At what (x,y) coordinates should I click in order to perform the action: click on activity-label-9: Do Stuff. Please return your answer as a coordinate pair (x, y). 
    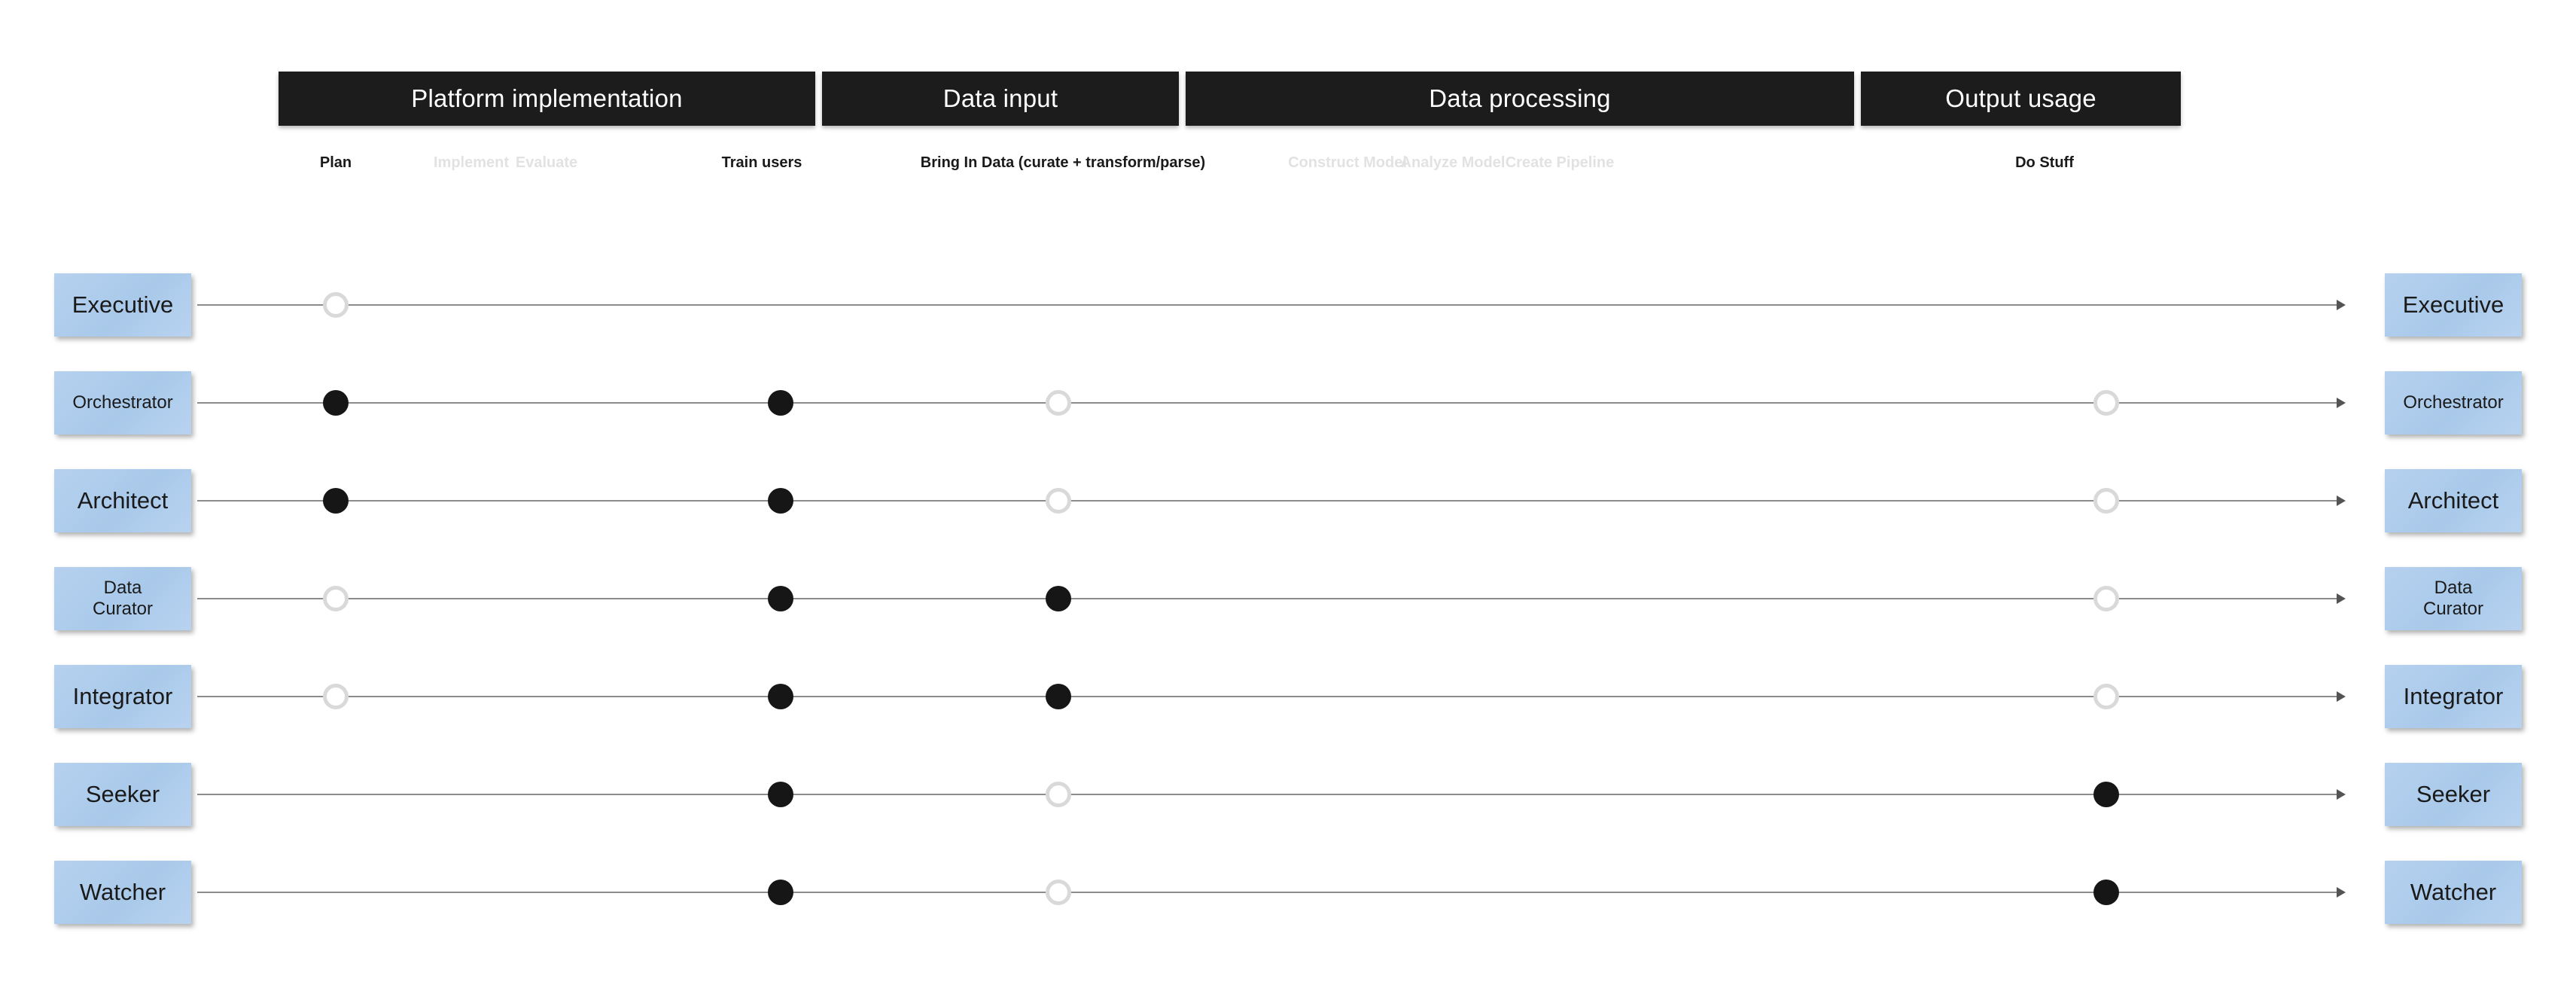
    Looking at the image, I should click on (2045, 162).